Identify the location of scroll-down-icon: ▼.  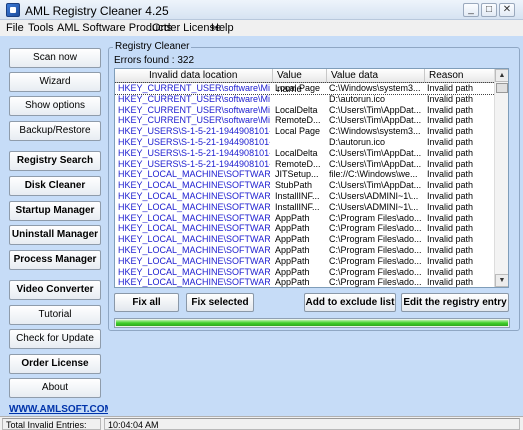
(501, 280).